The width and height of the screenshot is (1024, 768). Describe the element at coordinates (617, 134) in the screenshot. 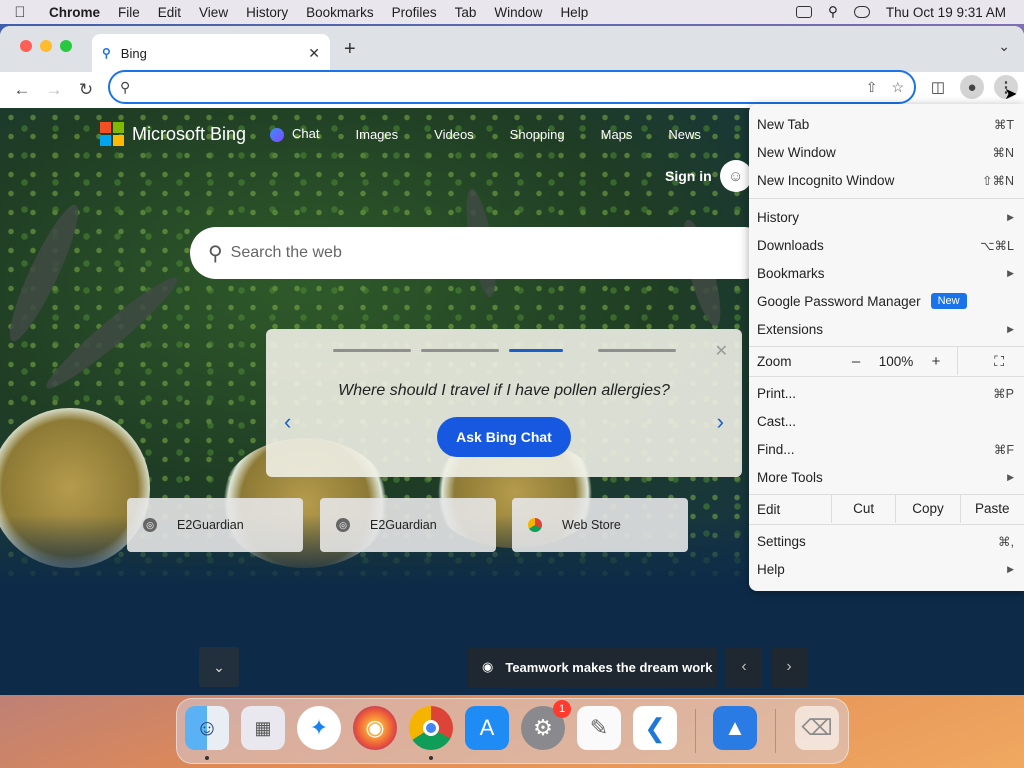

I see `nav-maps: Maps` at that location.